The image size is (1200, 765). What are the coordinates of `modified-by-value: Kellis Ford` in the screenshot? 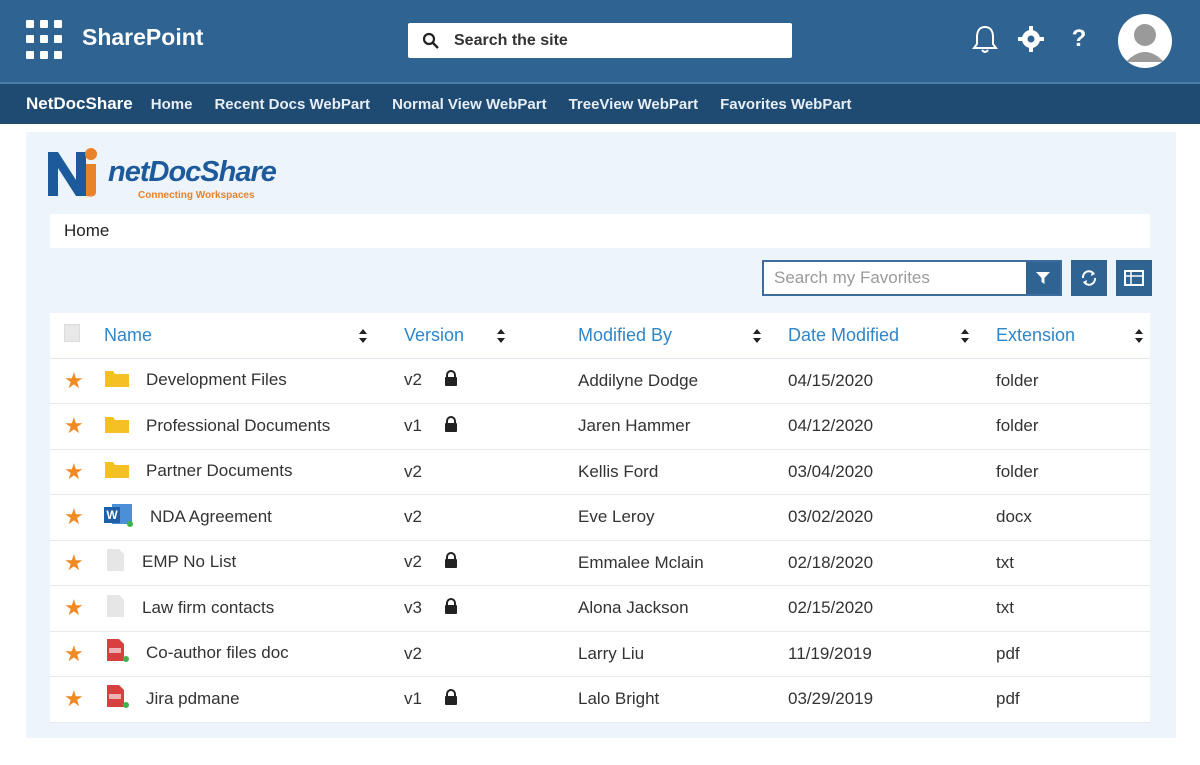 It's located at (618, 471).